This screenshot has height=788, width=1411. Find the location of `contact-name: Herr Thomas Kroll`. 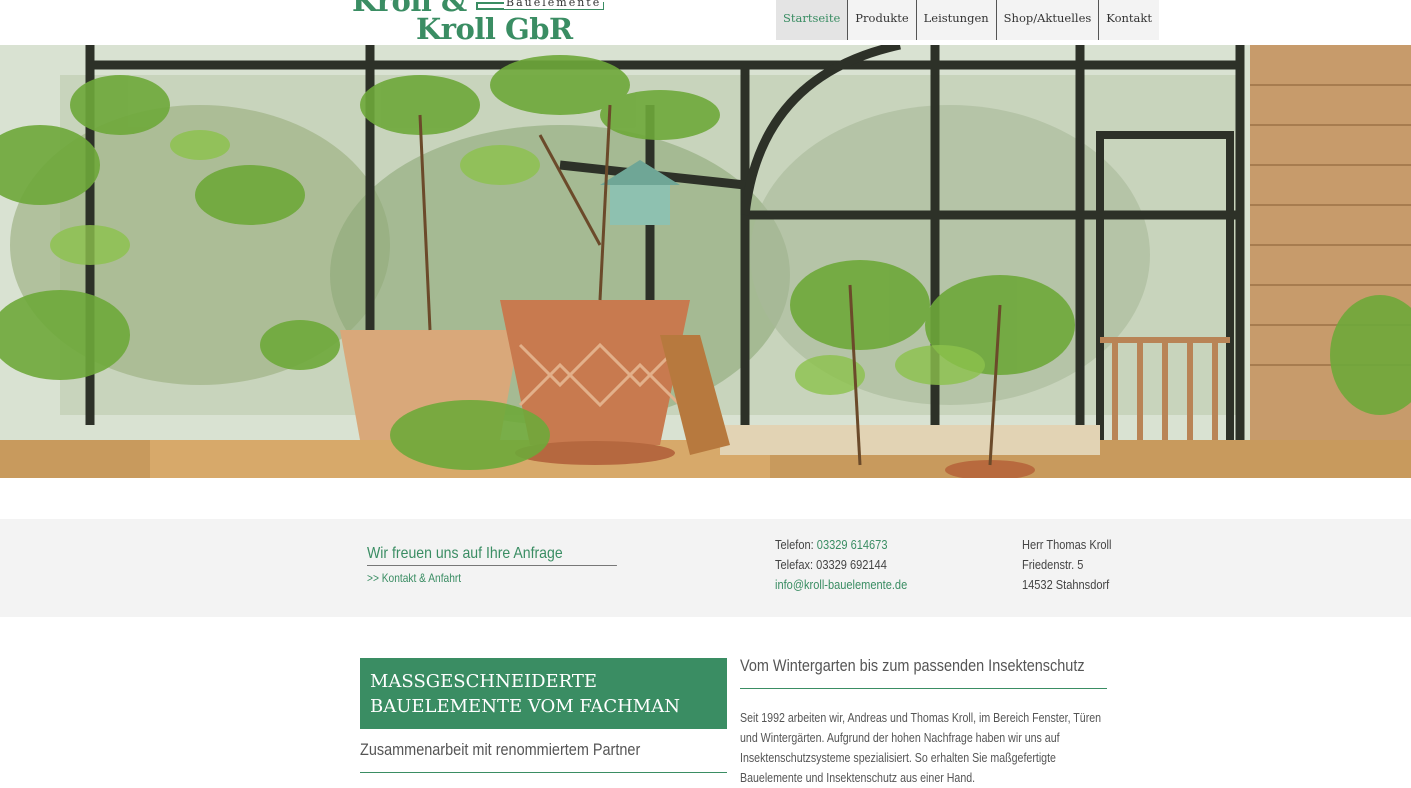

contact-name: Herr Thomas Kroll is located at coordinates (1067, 544).